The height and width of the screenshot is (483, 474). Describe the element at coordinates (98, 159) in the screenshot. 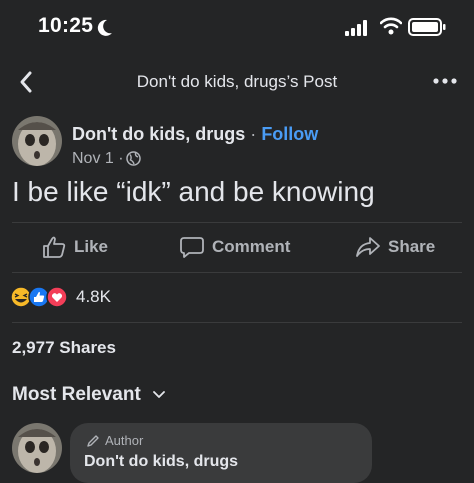

I see `post-date: Nov 1 ·` at that location.